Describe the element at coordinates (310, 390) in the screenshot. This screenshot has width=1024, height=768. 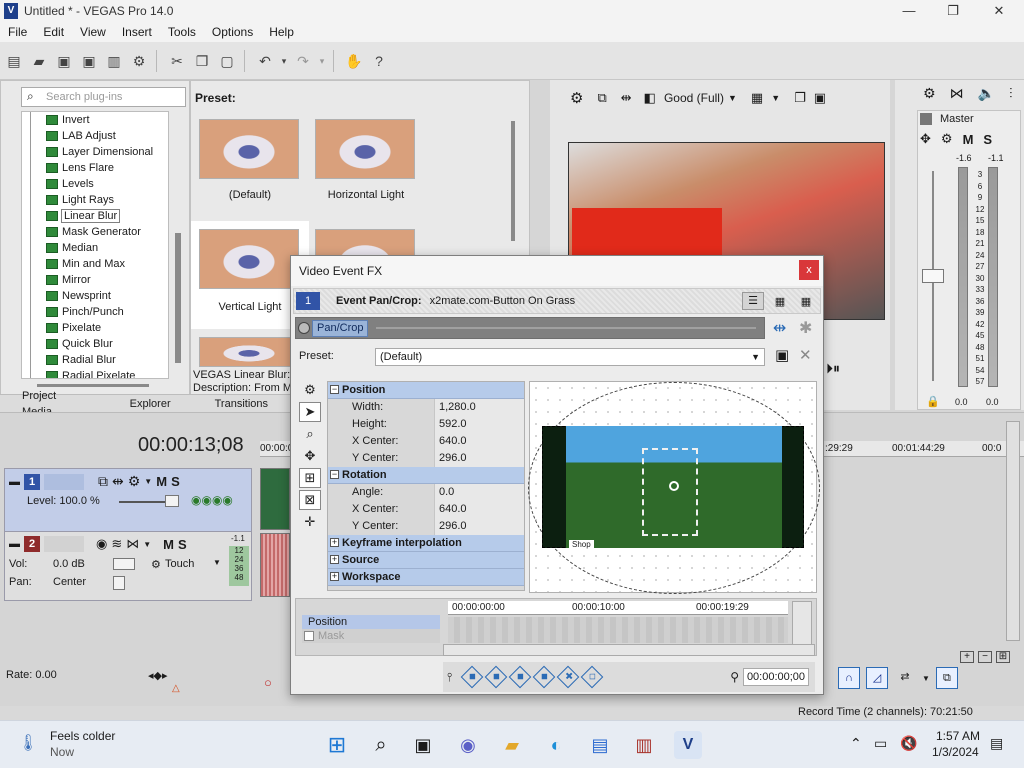
I see `options-gear-icon: ⚙` at that location.